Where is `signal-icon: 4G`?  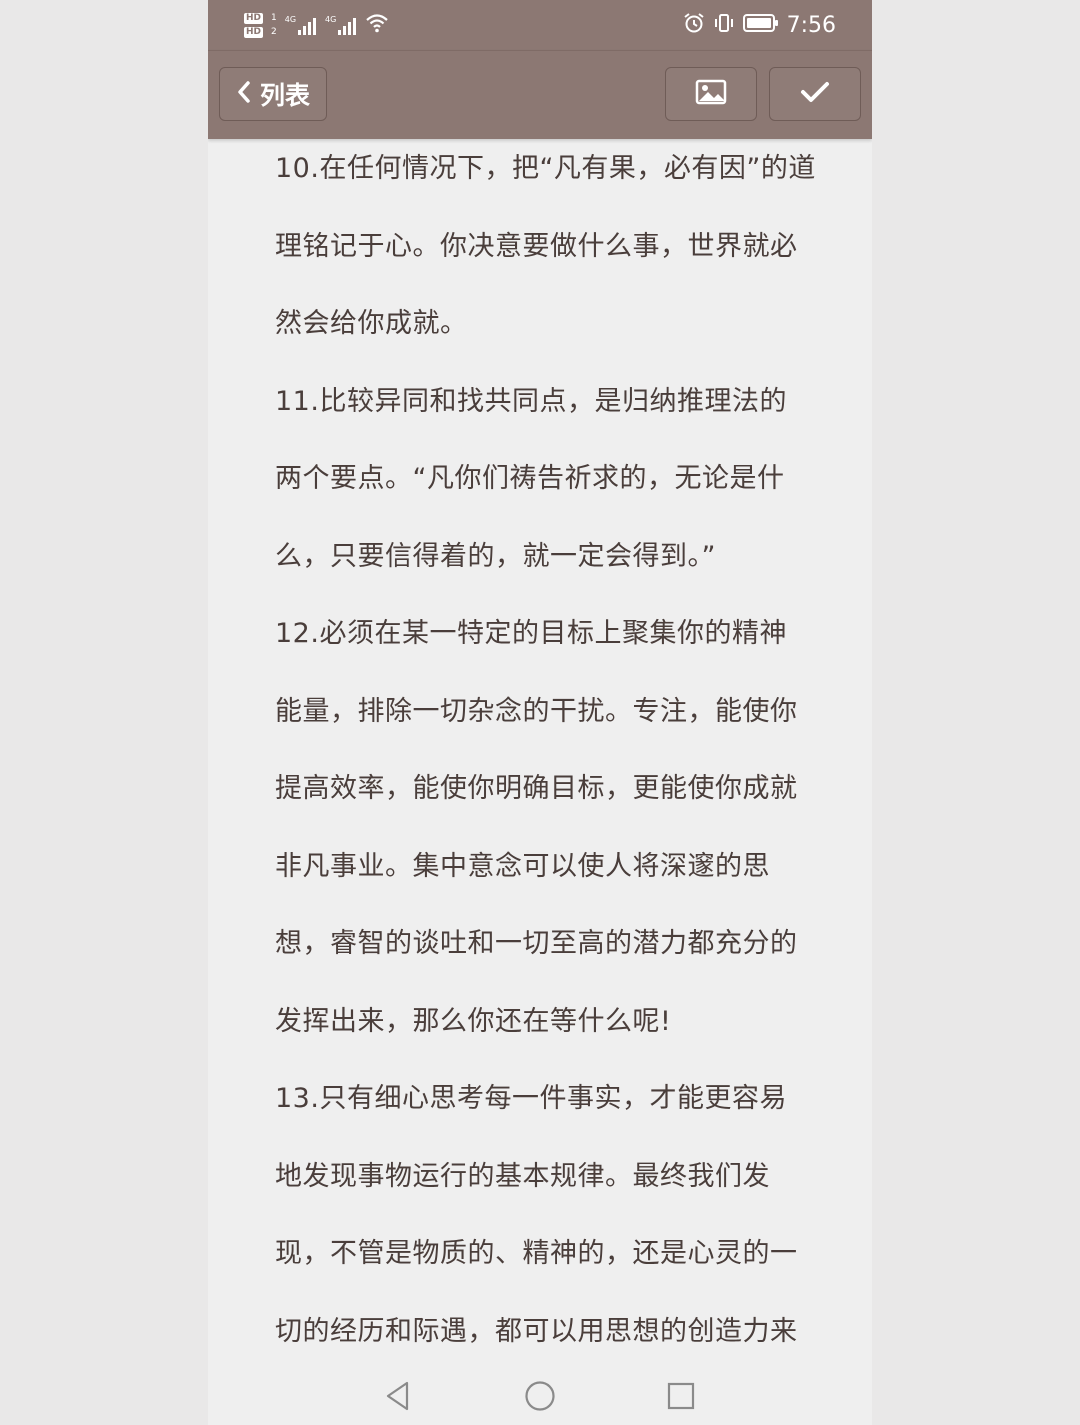 signal-icon: 4G is located at coordinates (301, 25).